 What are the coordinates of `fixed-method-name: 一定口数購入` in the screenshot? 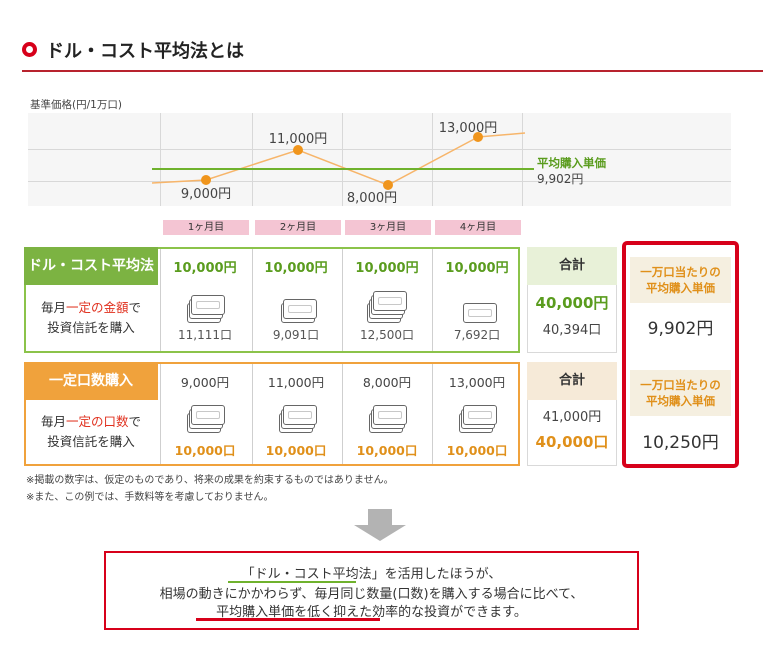 It's located at (91, 381).